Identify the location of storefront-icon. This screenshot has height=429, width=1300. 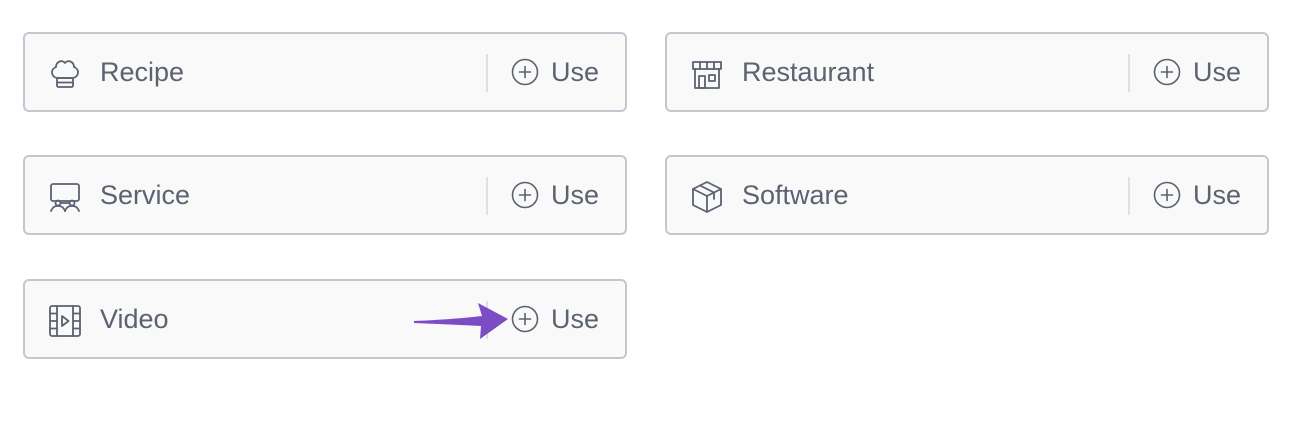
(707, 74).